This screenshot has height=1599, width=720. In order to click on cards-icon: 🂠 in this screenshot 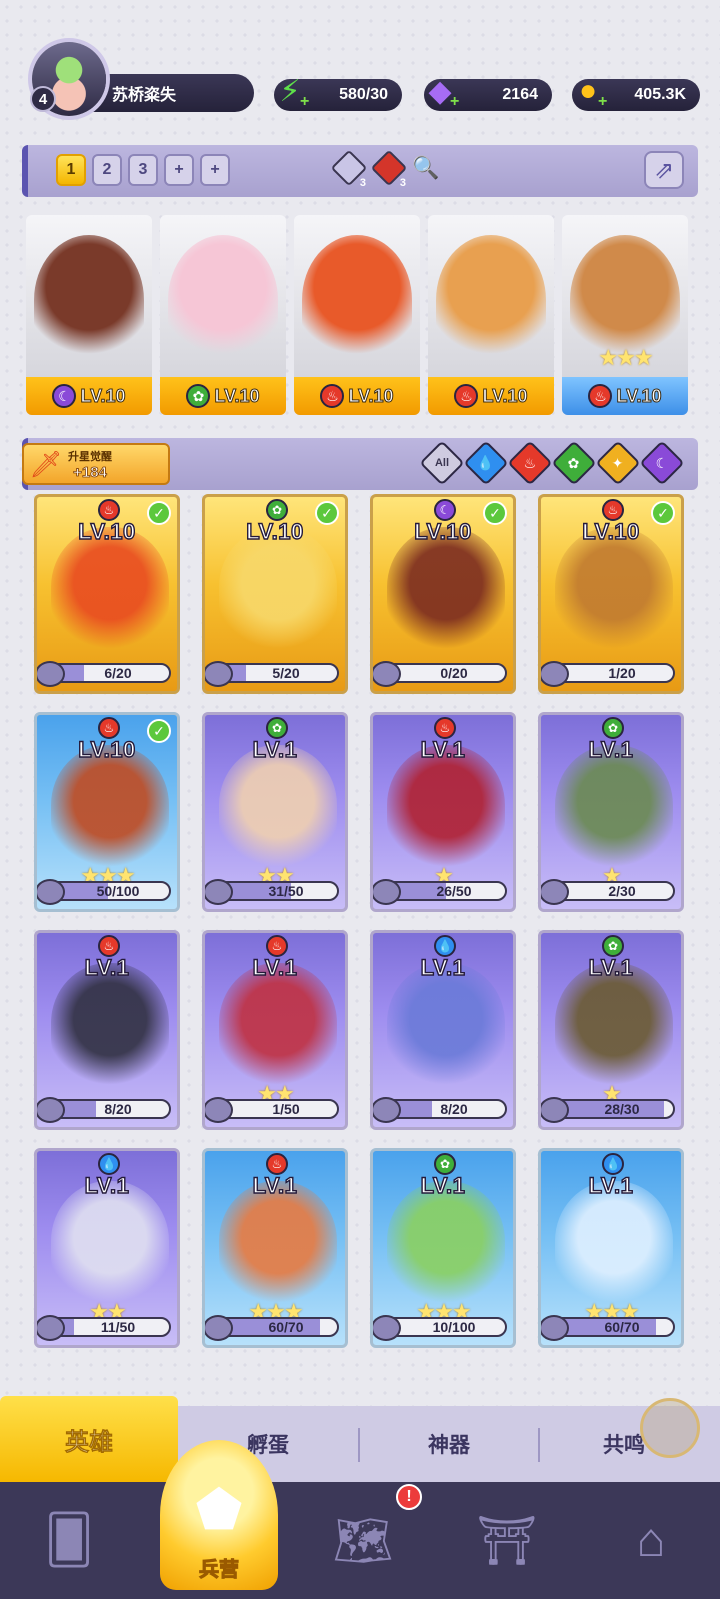, I will do `click(69, 1540)`.